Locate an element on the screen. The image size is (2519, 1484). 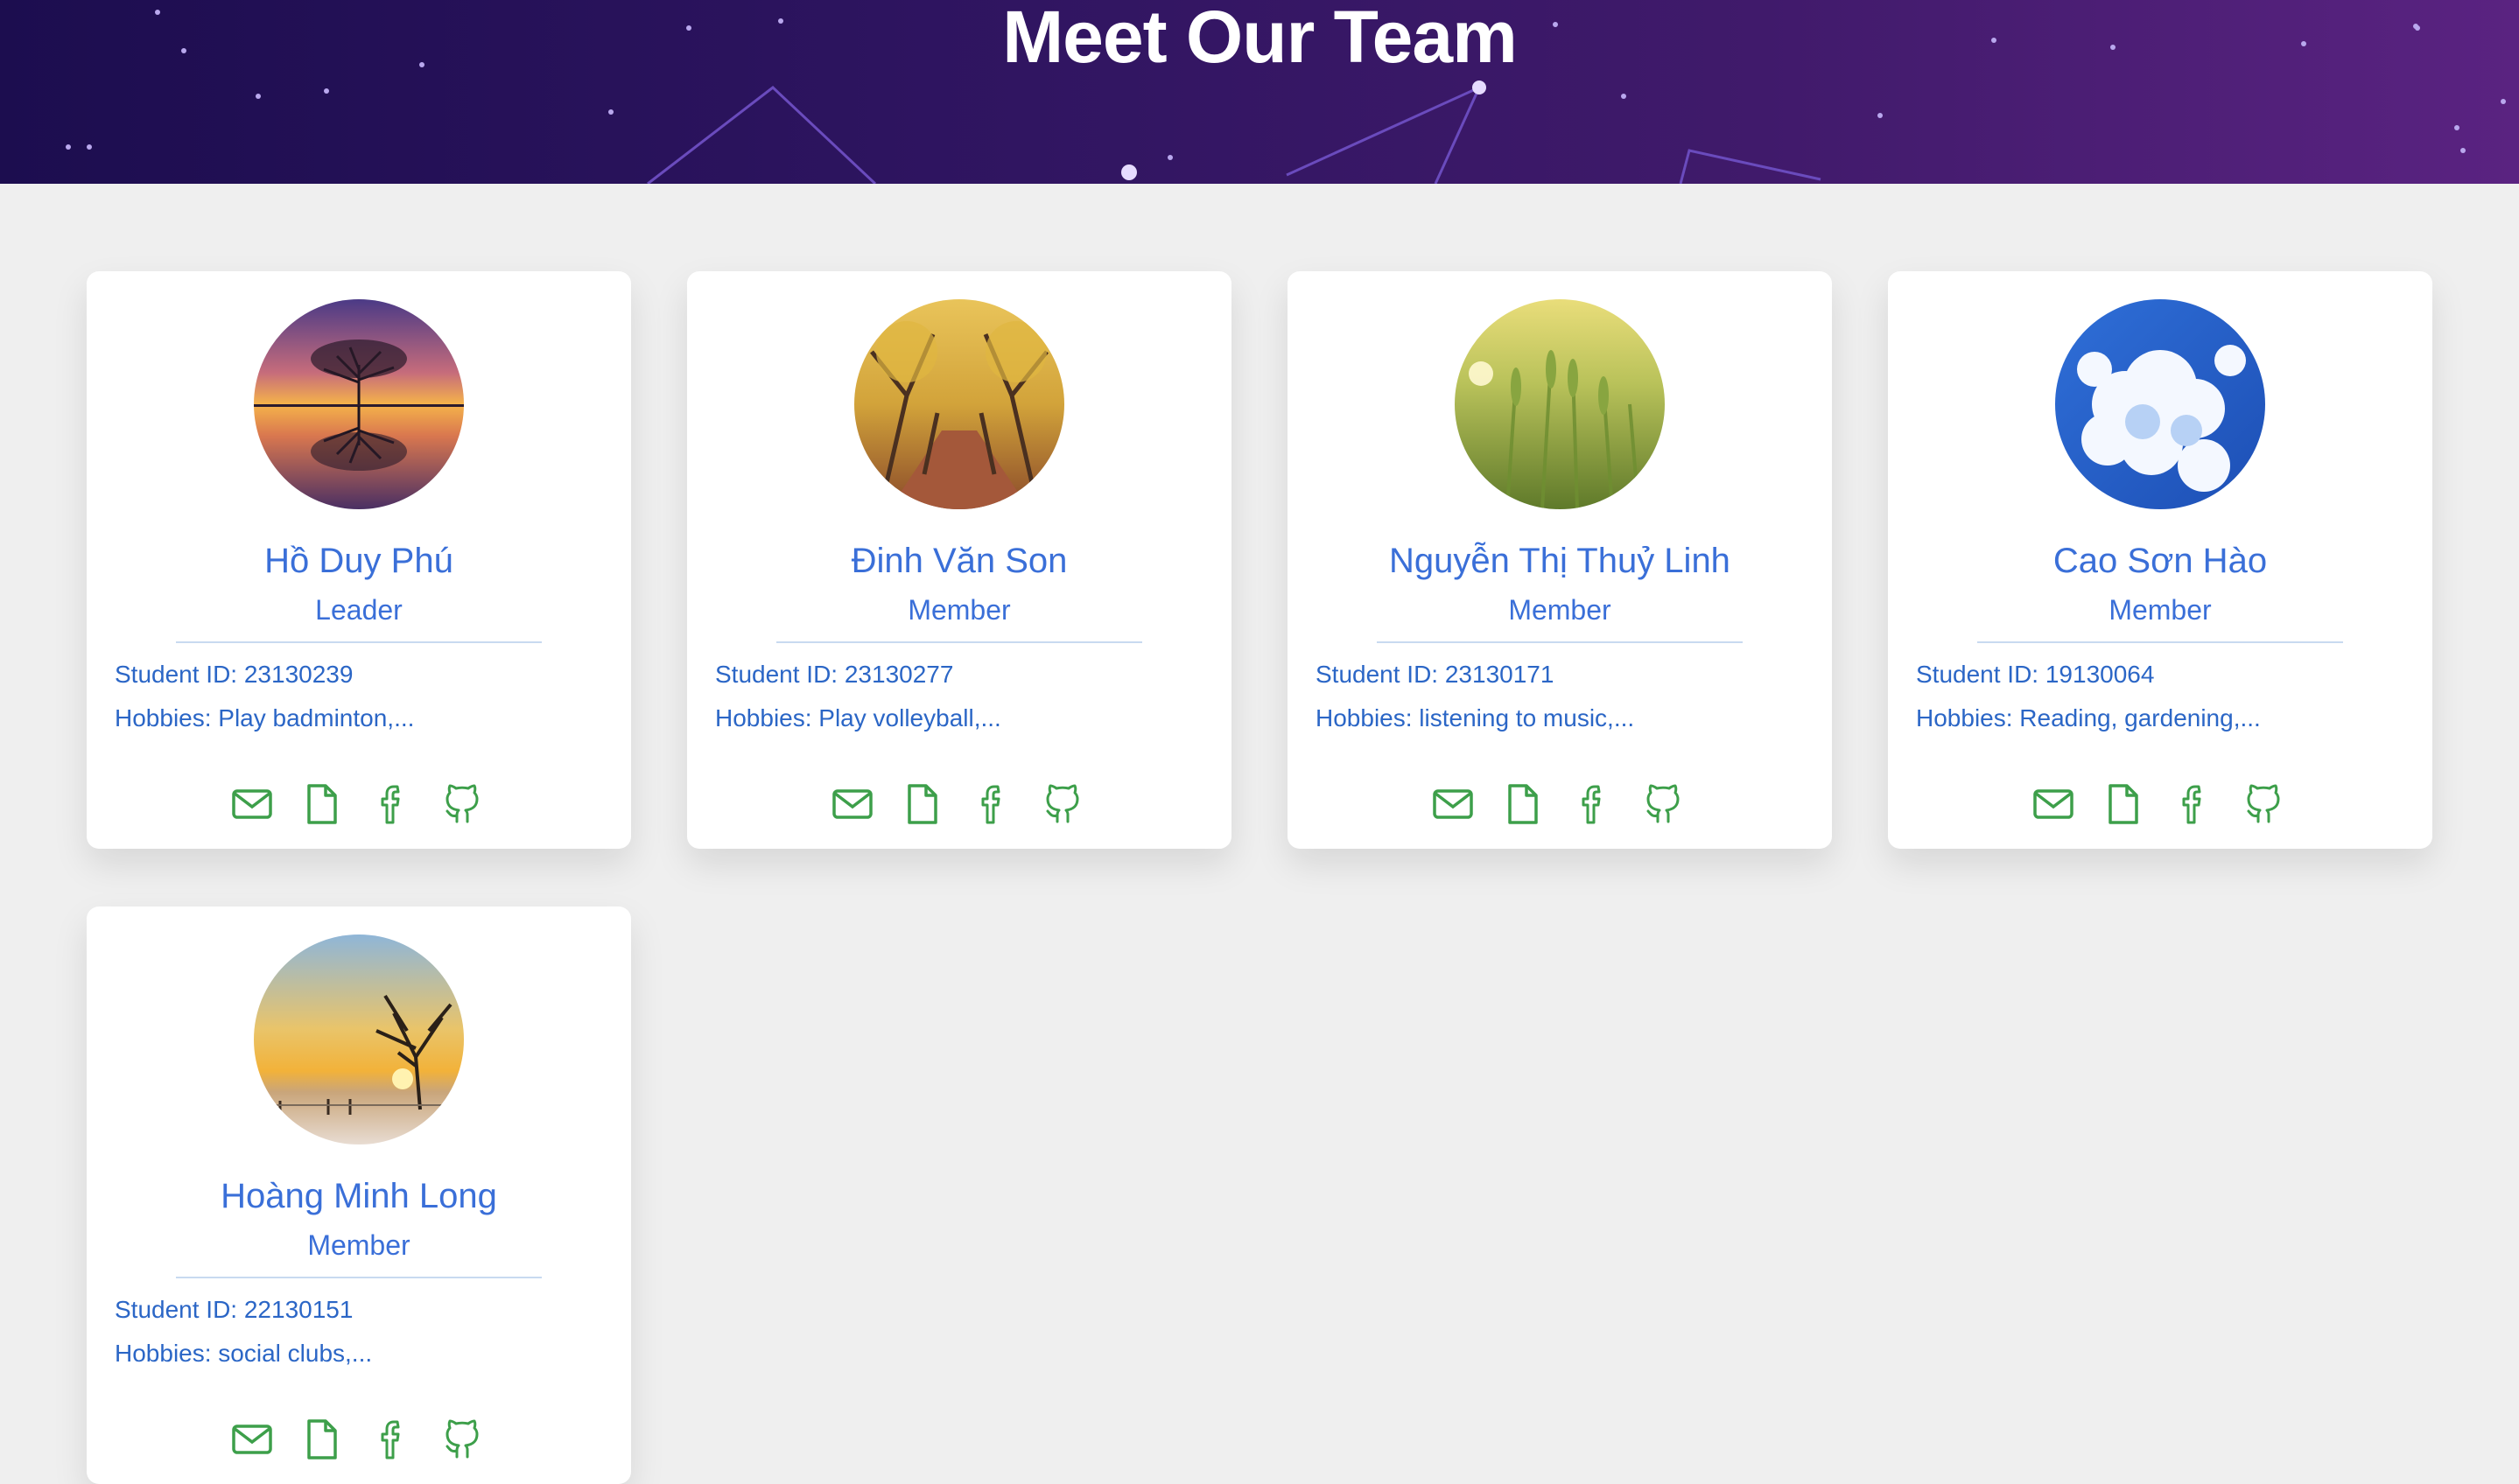
member-name: Đinh Văn Son is located at coordinates (960, 561).